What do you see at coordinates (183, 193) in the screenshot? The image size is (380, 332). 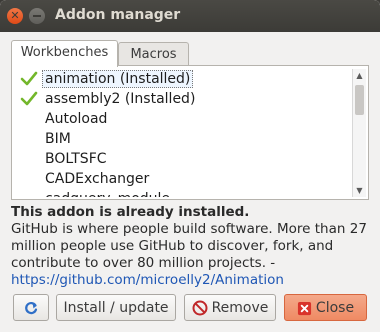 I see `list-item: cadquery_module` at bounding box center [183, 193].